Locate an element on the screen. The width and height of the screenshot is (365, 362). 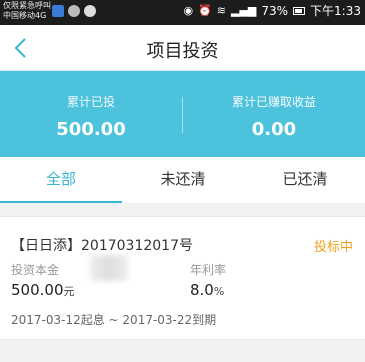
principal-amount: 500.00元 is located at coordinates (43, 290).